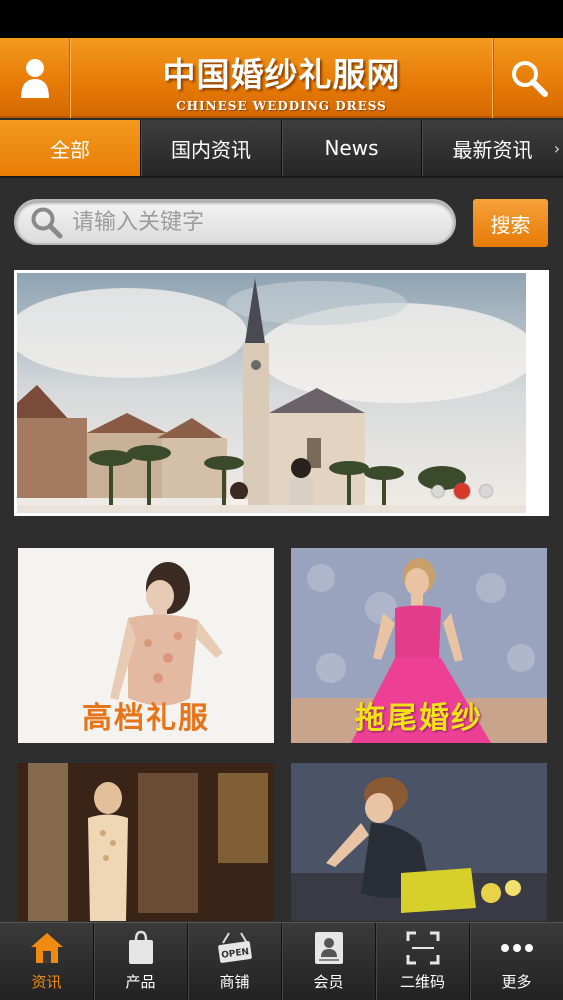  I want to click on brand-logo: 中国婚纱礼服网 CHINESE WEDDING DRESS, so click(281, 78).